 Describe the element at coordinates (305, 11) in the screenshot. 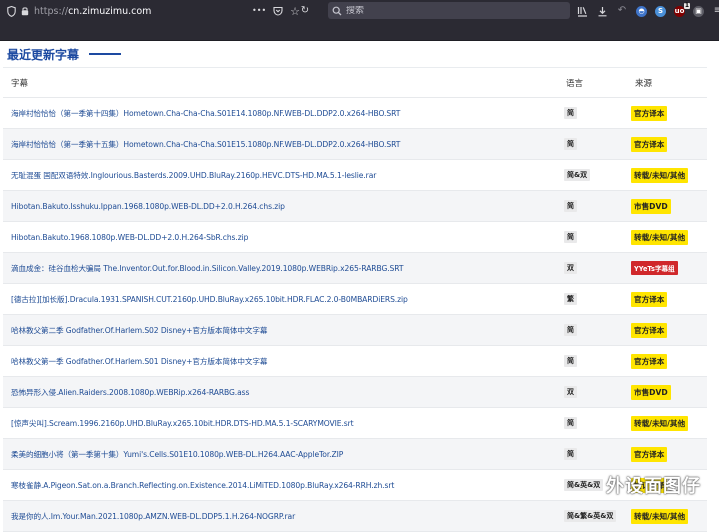

I see `reload-icon: ↻` at that location.